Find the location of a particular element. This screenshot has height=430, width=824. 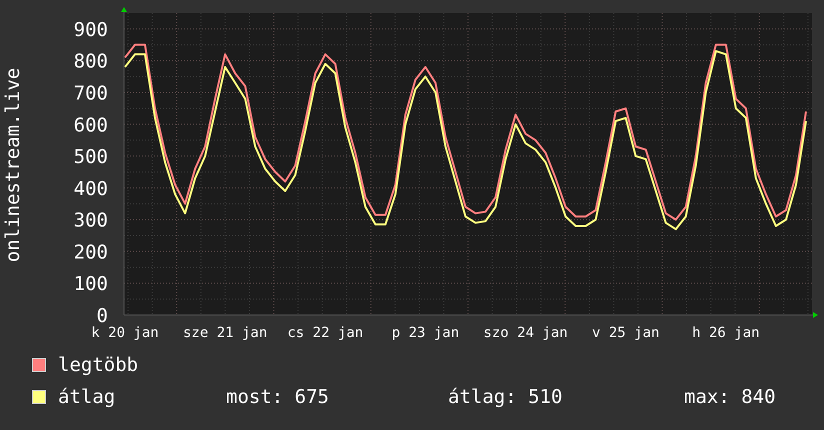

y-axis-label: onlinestream.live is located at coordinates (13, 165).